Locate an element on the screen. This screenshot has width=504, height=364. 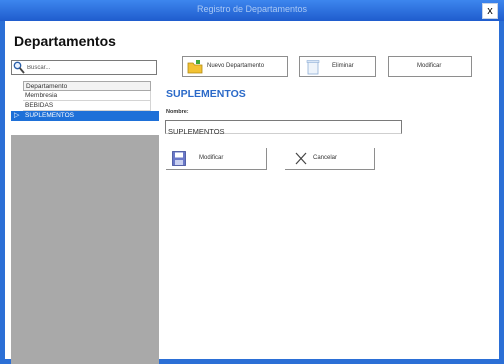
folder-add-icon is located at coordinates (195, 67).